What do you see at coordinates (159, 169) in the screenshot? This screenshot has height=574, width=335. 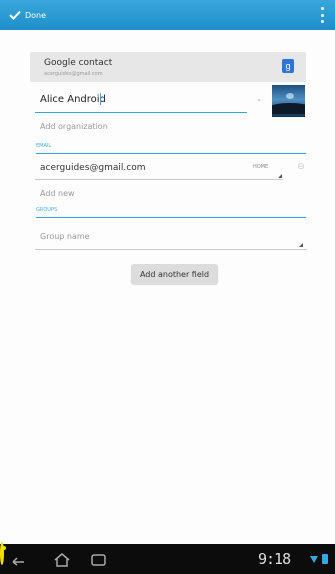 I see `email-field: acerguides@gmail.com` at bounding box center [159, 169].